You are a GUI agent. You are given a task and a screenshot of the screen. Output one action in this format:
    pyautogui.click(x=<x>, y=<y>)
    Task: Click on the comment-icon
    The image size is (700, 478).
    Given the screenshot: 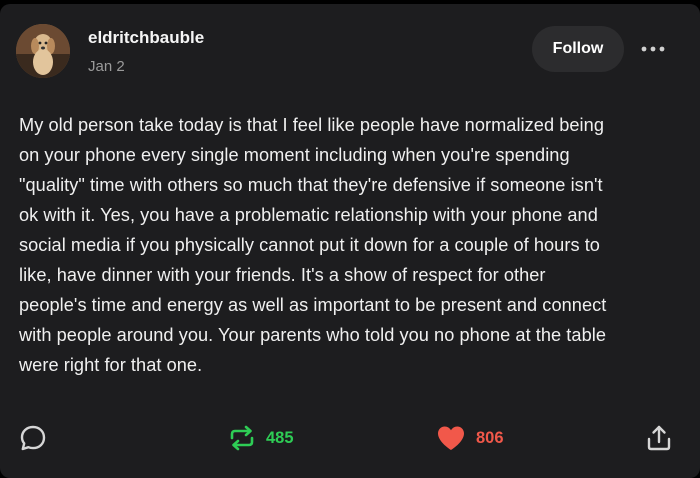 What is the action you would take?
    pyautogui.click(x=33, y=438)
    